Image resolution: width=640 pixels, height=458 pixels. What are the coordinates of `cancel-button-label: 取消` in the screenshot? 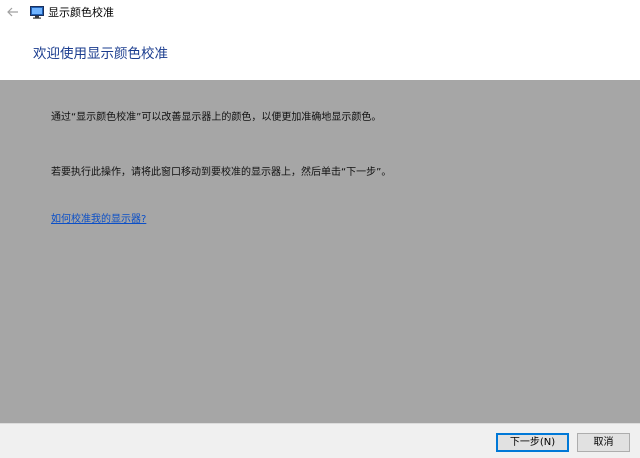 It's located at (603, 442).